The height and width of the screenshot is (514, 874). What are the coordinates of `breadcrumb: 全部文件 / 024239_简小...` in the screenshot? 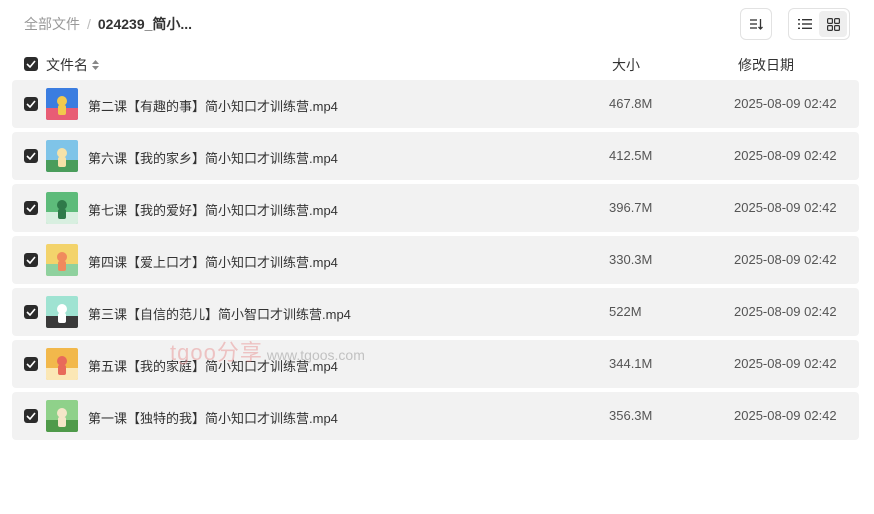 It's located at (108, 24).